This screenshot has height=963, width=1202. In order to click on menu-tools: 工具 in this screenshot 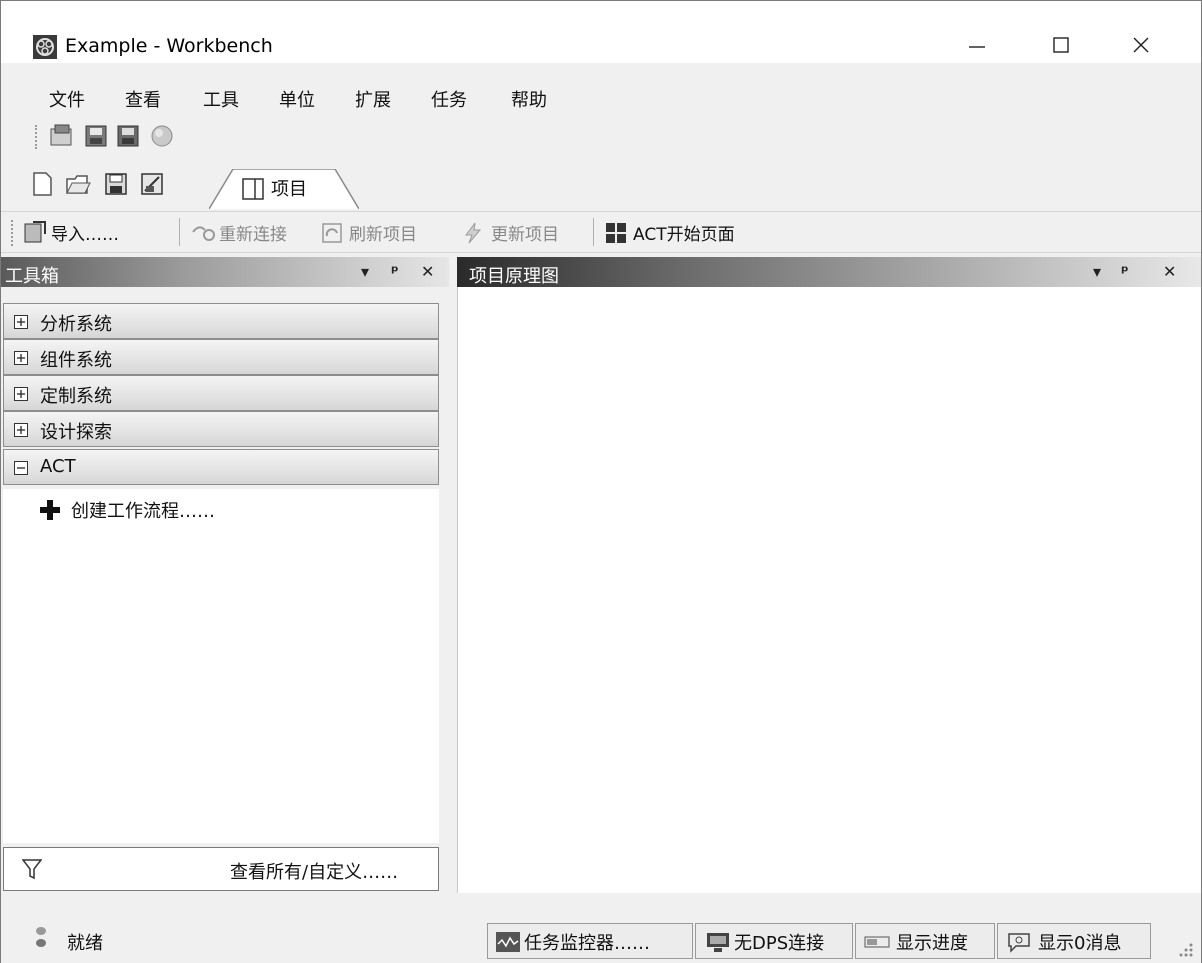, I will do `click(221, 99)`.